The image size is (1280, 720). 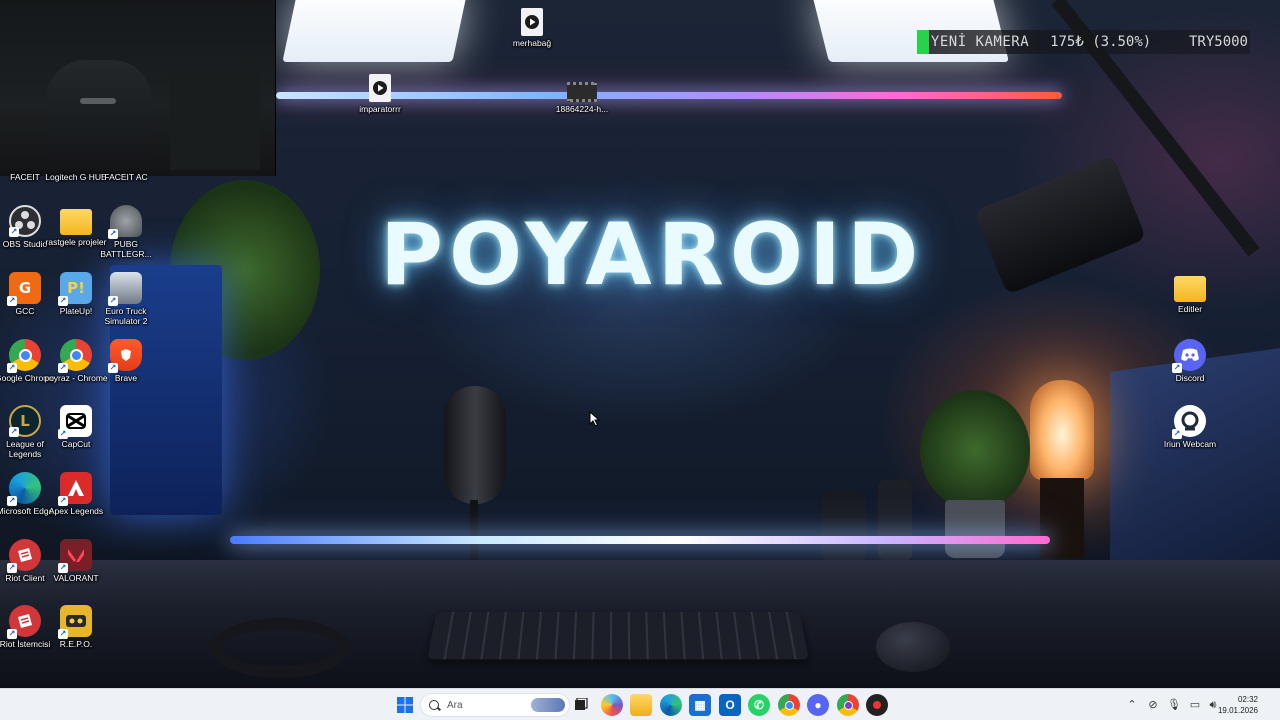 I want to click on chrome-profile-icon, so click(x=848, y=705).